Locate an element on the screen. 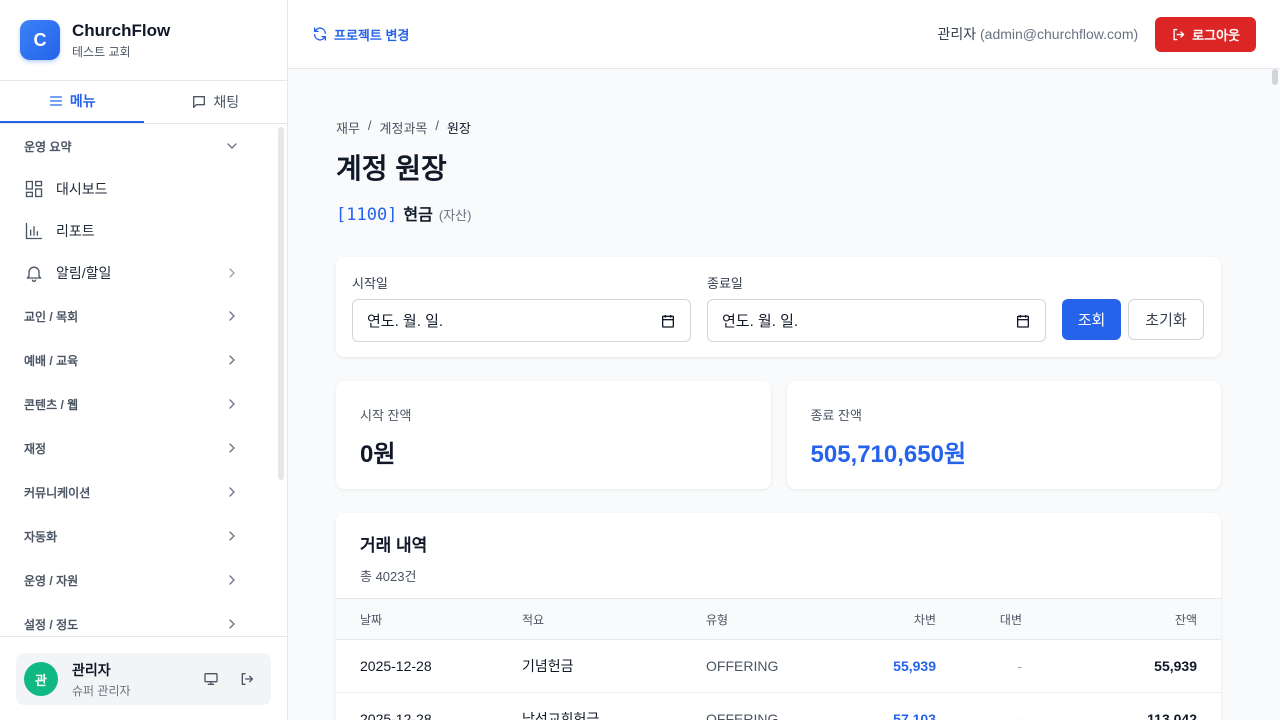 The width and height of the screenshot is (1280, 720). tab-chat: 채팅 is located at coordinates (216, 102).